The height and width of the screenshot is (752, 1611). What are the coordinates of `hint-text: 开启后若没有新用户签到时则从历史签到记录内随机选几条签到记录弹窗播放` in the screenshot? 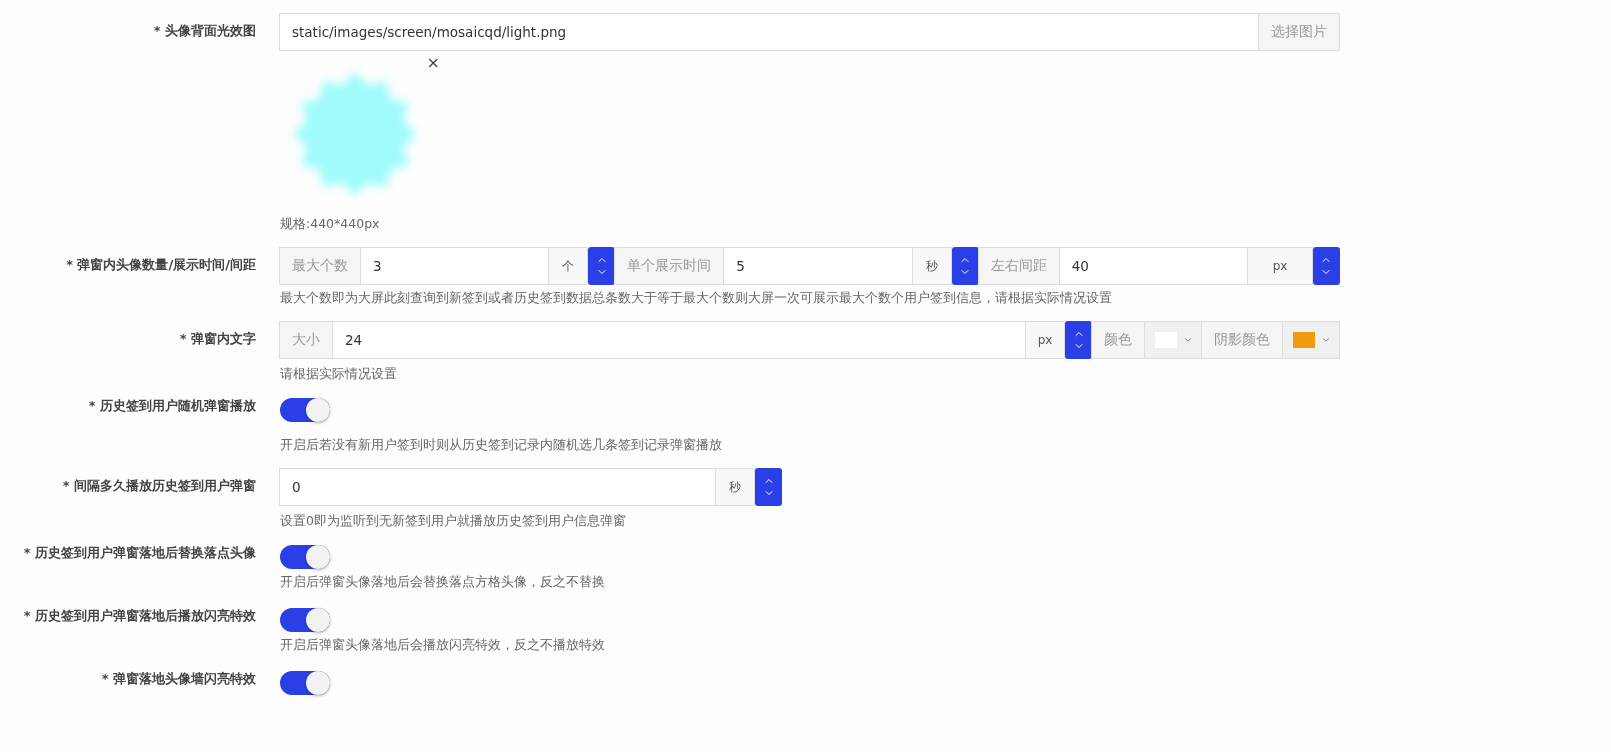 It's located at (501, 445).